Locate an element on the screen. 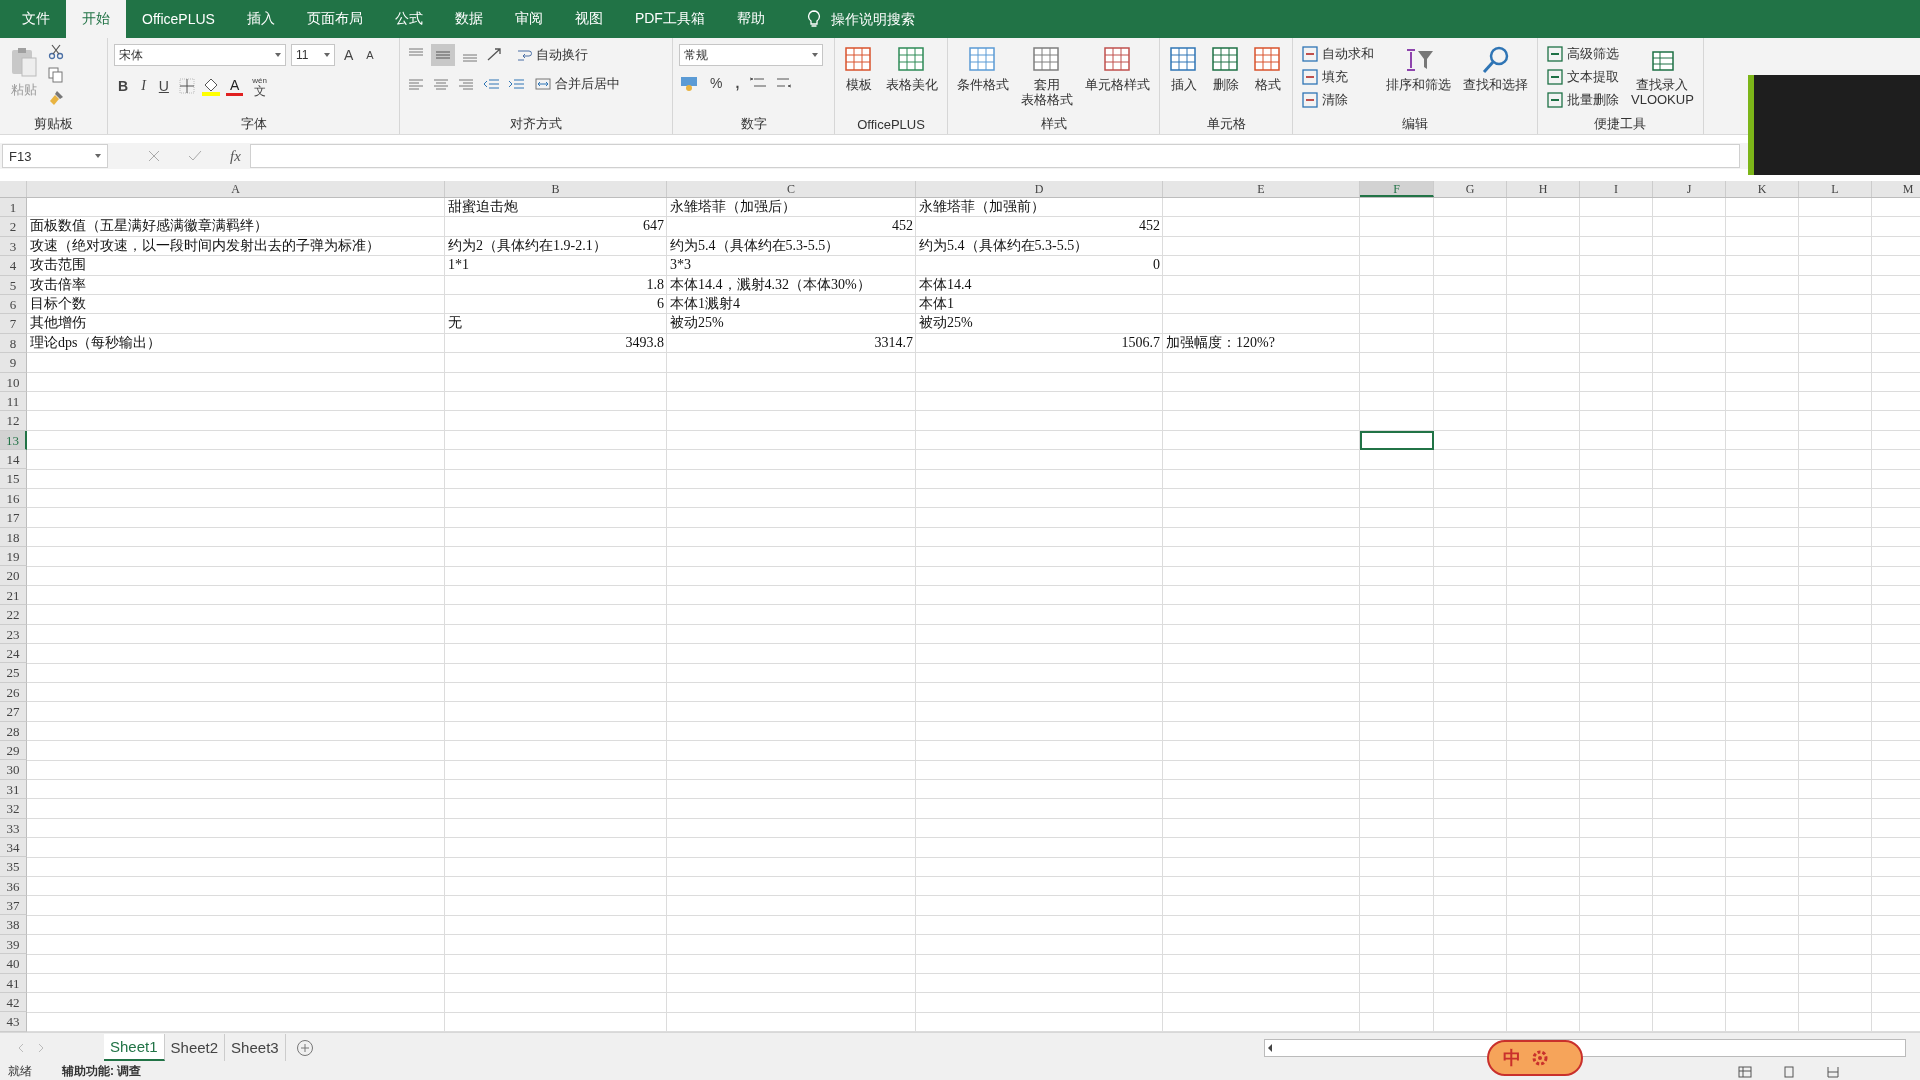 This screenshot has height=1080, width=1920. copy-icon is located at coordinates (56, 75).